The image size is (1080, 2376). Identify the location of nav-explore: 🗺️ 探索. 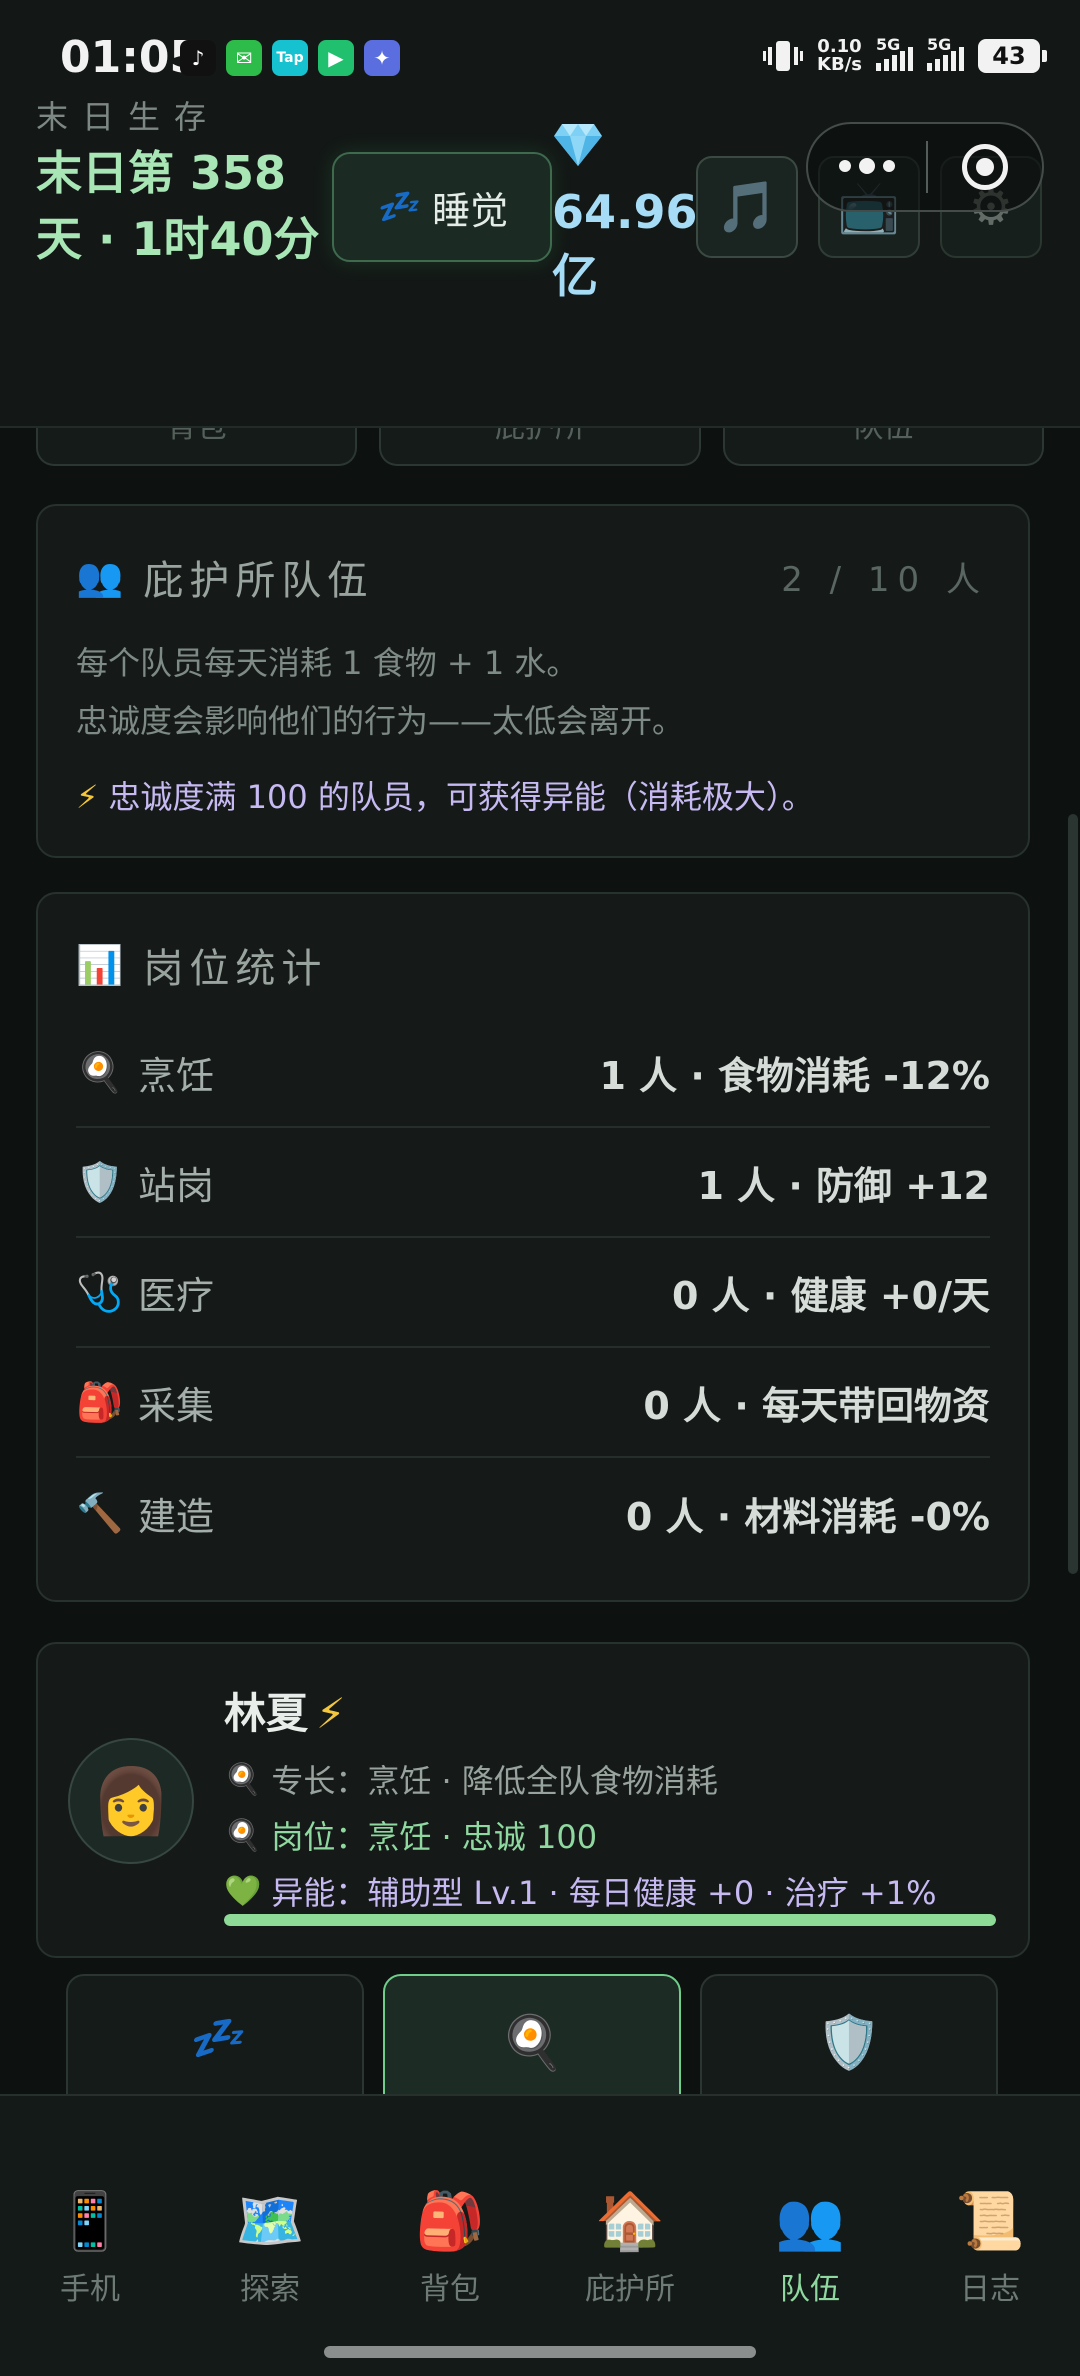
(270, 2248).